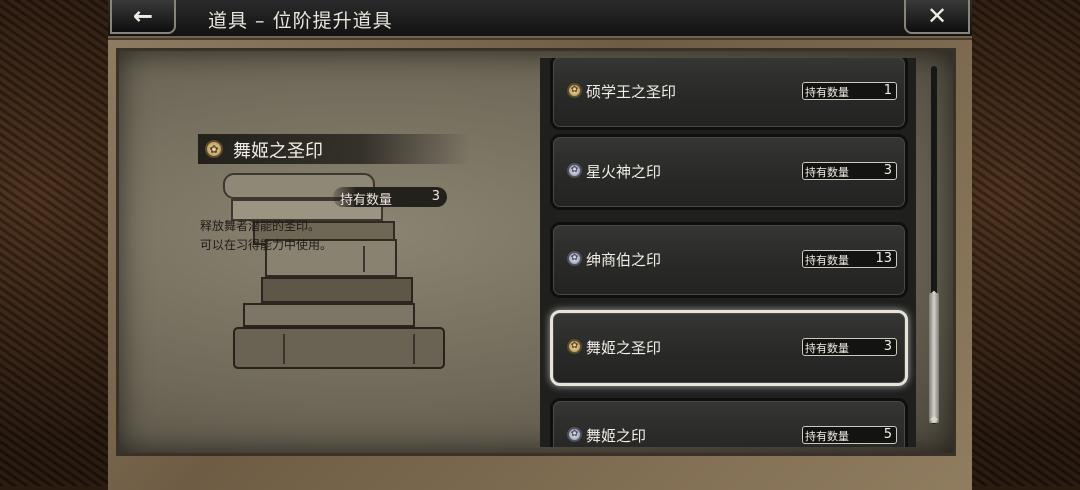 Image resolution: width=1080 pixels, height=490 pixels. What do you see at coordinates (260, 226) in the screenshot?
I see `detail-description-line: 释放舞者潜能的圣印。` at bounding box center [260, 226].